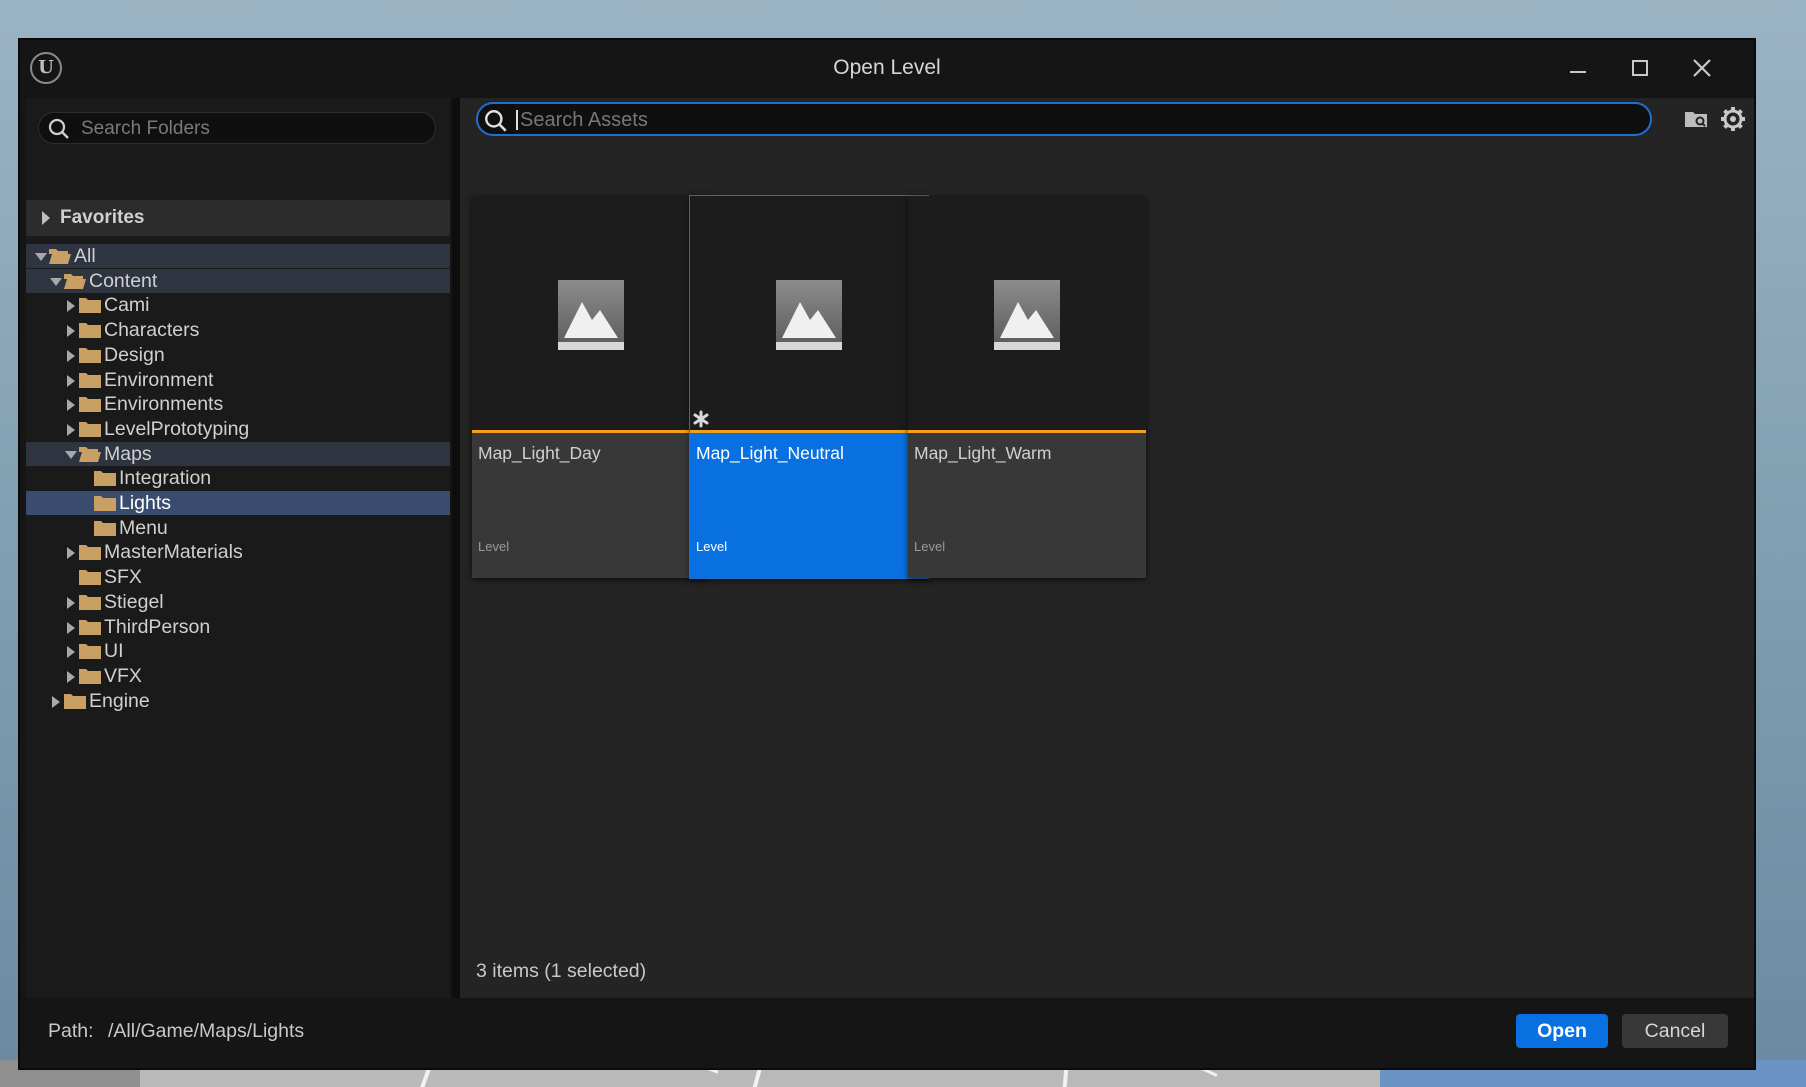 The width and height of the screenshot is (1806, 1087). What do you see at coordinates (143, 527) in the screenshot?
I see `folder-item-label: Menu` at bounding box center [143, 527].